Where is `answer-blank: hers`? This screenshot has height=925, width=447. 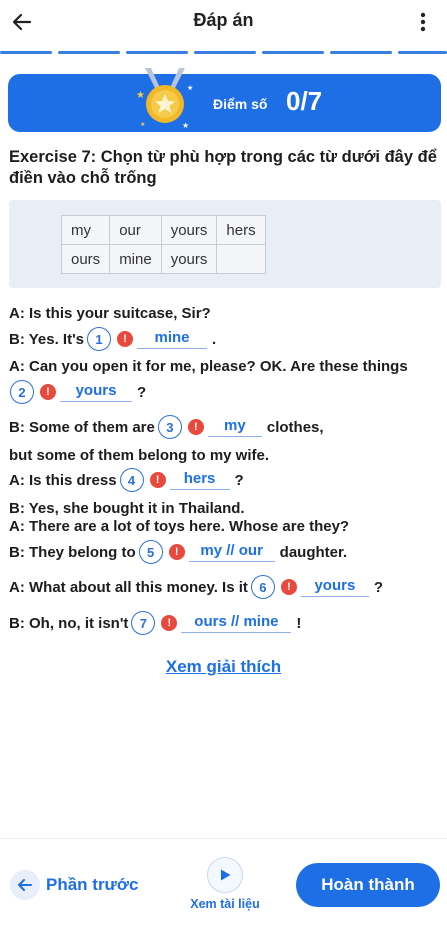
answer-blank: hers is located at coordinates (199, 480).